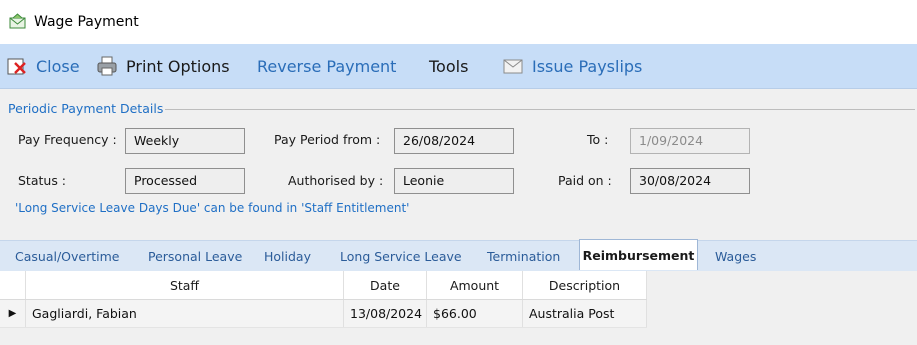 The image size is (917, 345). Describe the element at coordinates (86, 108) in the screenshot. I see `group-title: Periodic Payment Details` at that location.